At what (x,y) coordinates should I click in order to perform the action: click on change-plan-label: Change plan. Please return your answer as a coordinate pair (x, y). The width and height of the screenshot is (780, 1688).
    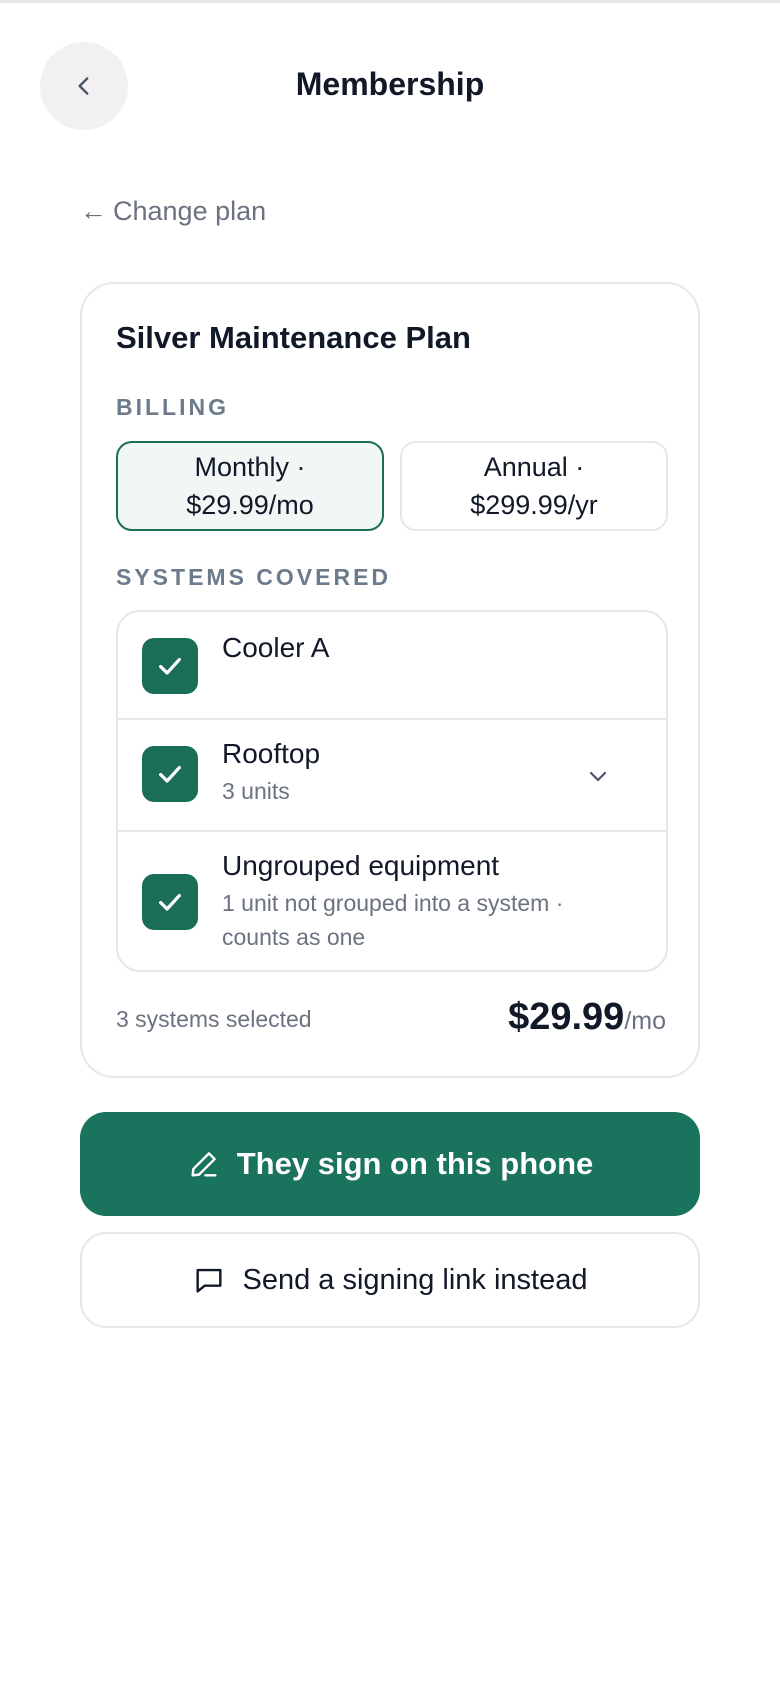
    Looking at the image, I should click on (190, 211).